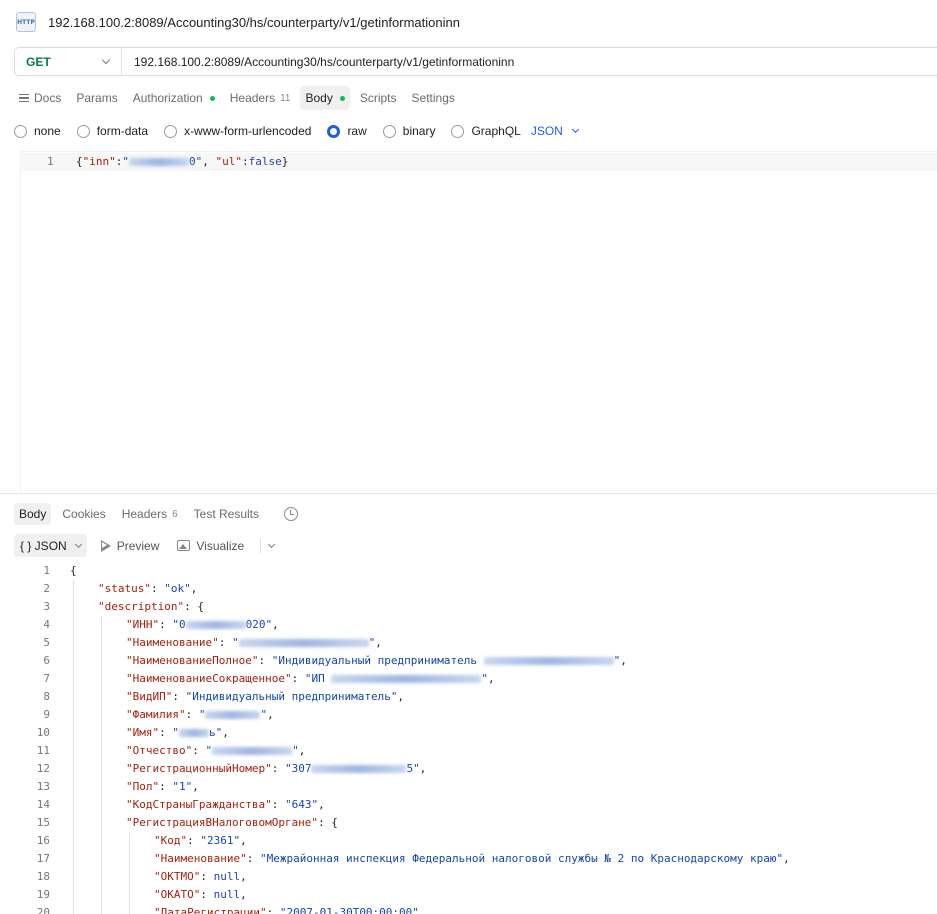 The width and height of the screenshot is (937, 914). Describe the element at coordinates (182, 161) in the screenshot. I see `request-body-code: {"inn":" 0", "ul":false}` at that location.